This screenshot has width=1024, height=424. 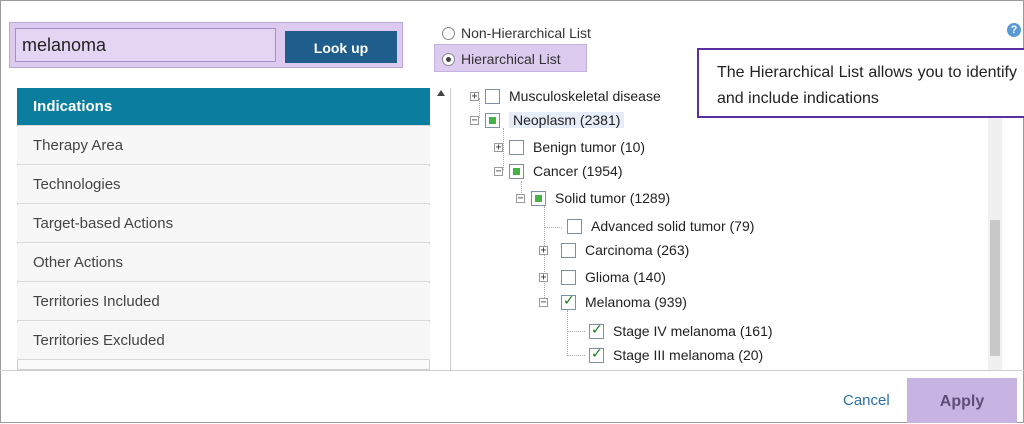 I want to click on nav-item-territories-included: Territories Included, so click(x=223, y=302).